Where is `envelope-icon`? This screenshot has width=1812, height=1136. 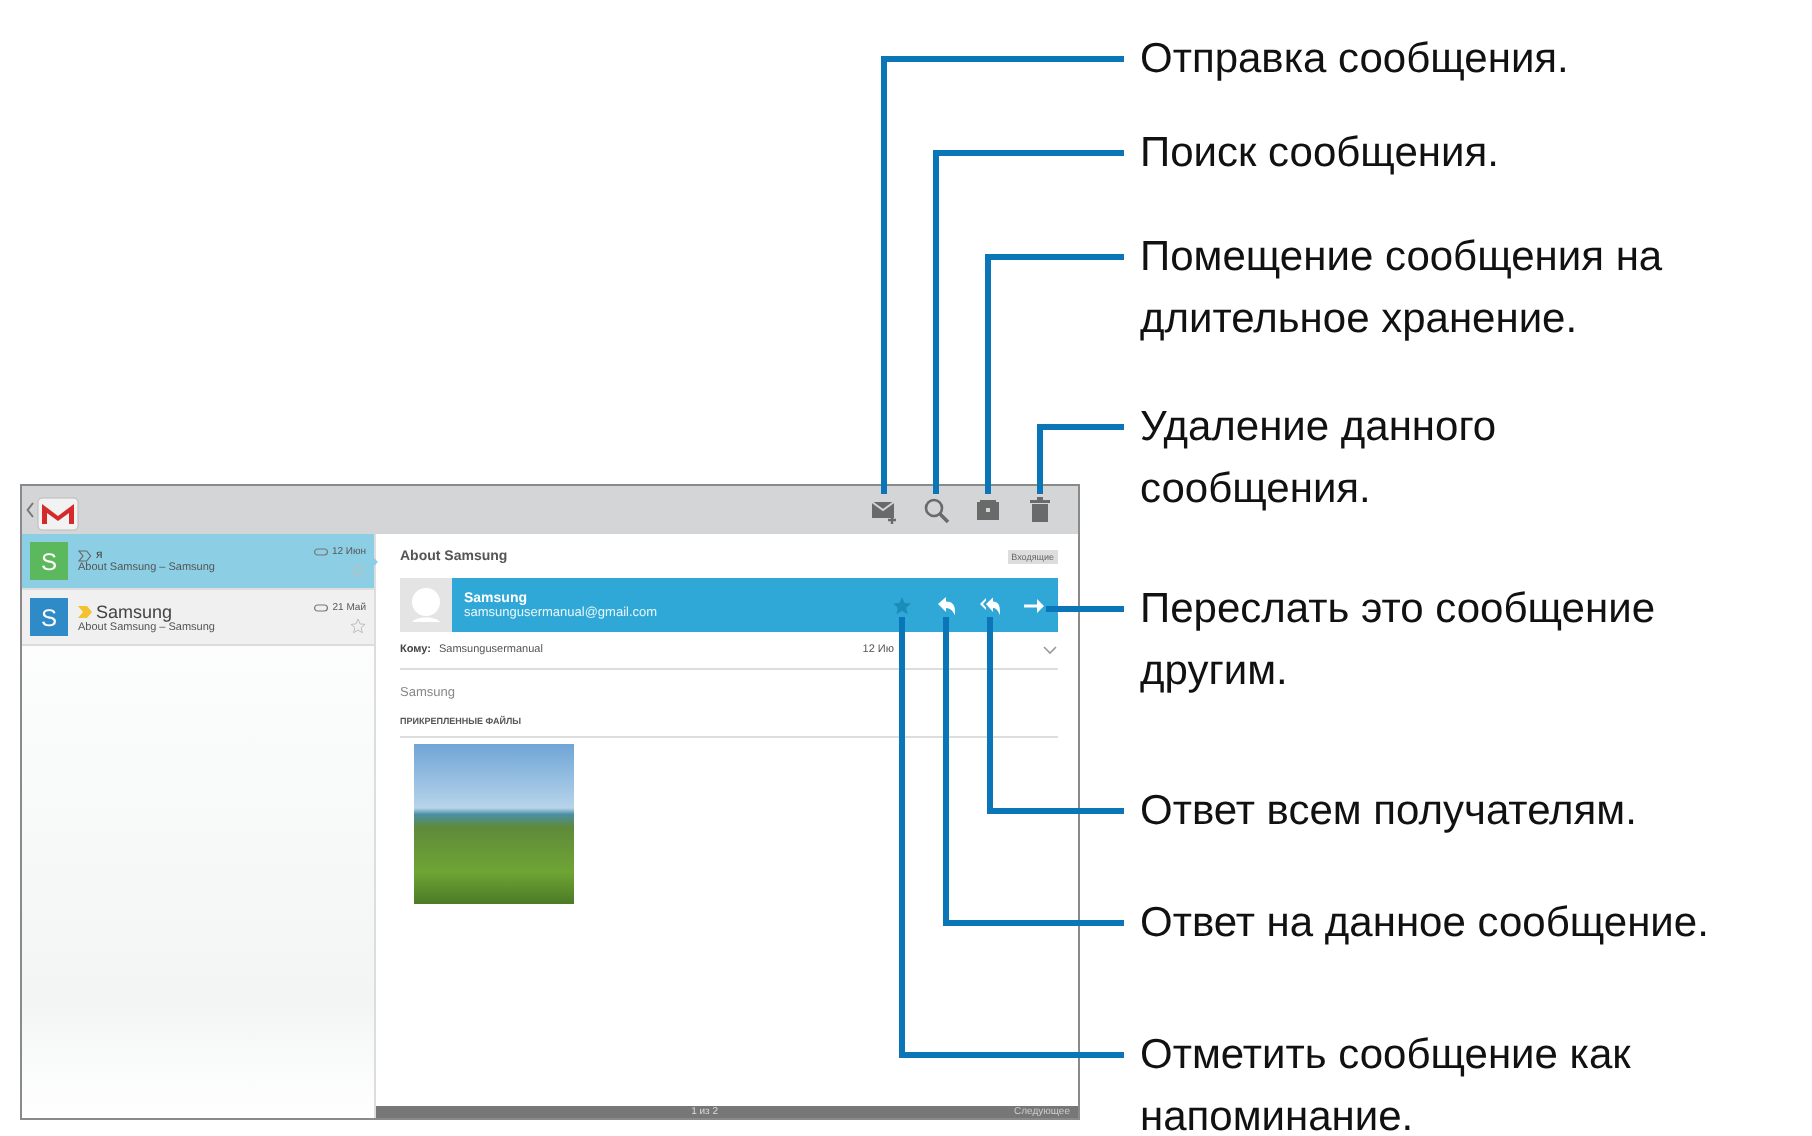 envelope-icon is located at coordinates (884, 510).